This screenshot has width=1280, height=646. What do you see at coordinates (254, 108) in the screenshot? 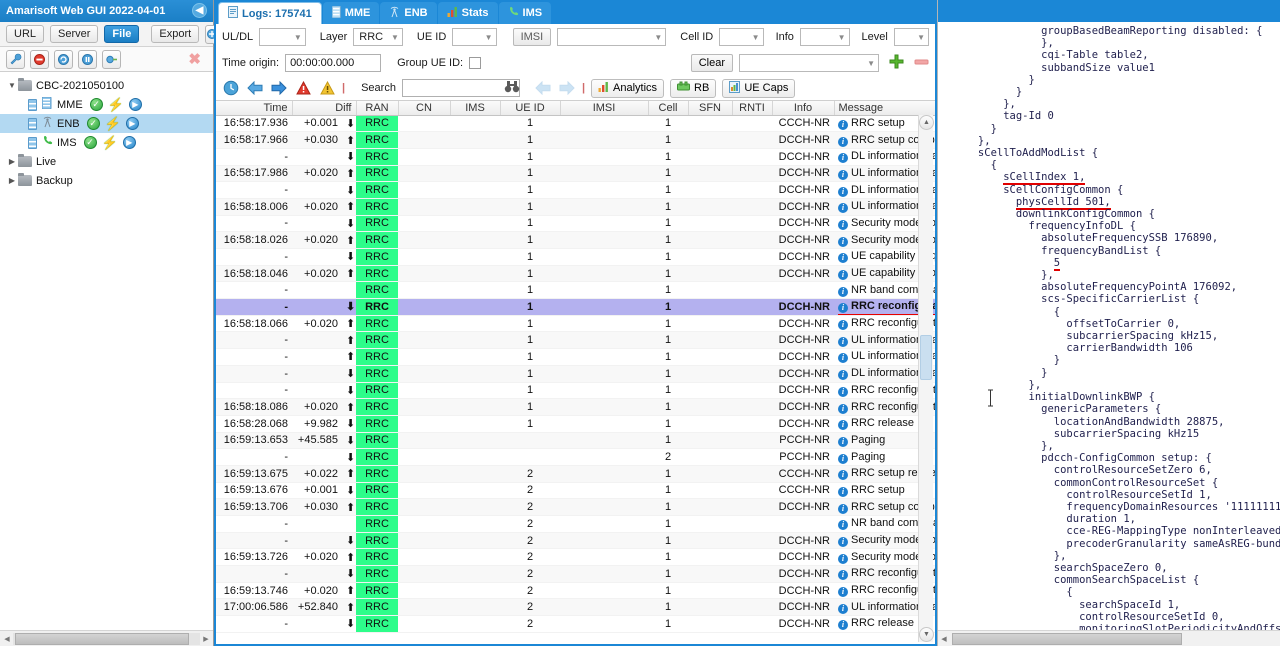
I see `col-time: Time` at bounding box center [254, 108].